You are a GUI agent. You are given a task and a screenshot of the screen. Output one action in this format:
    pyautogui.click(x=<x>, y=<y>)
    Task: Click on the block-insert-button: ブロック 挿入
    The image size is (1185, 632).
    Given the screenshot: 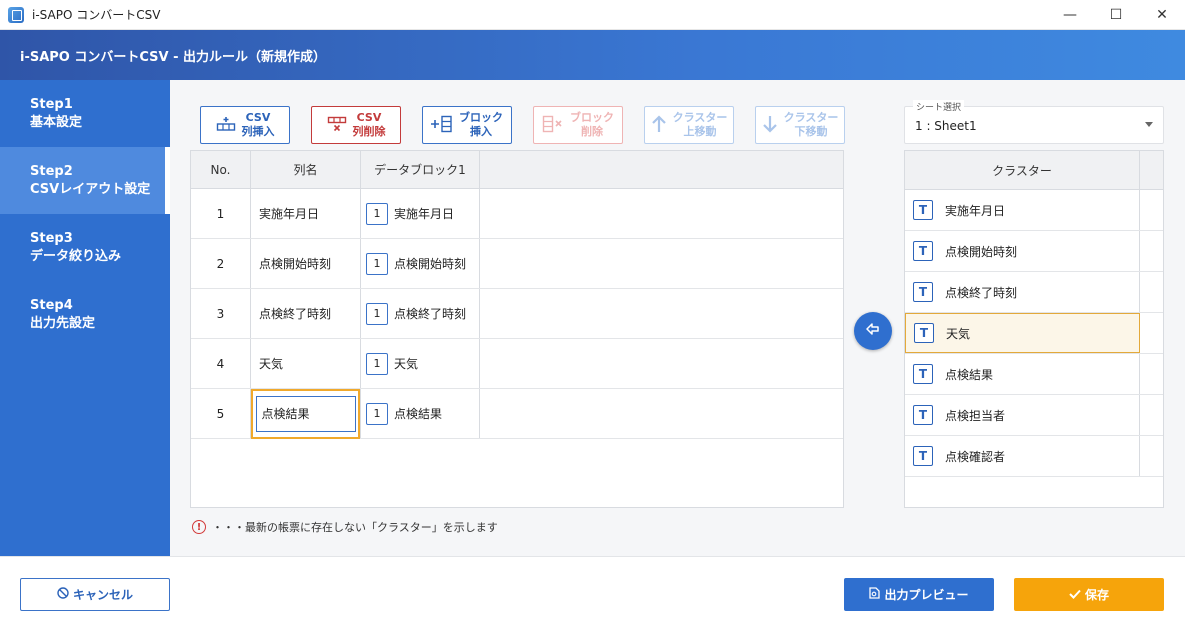 What is the action you would take?
    pyautogui.click(x=467, y=125)
    